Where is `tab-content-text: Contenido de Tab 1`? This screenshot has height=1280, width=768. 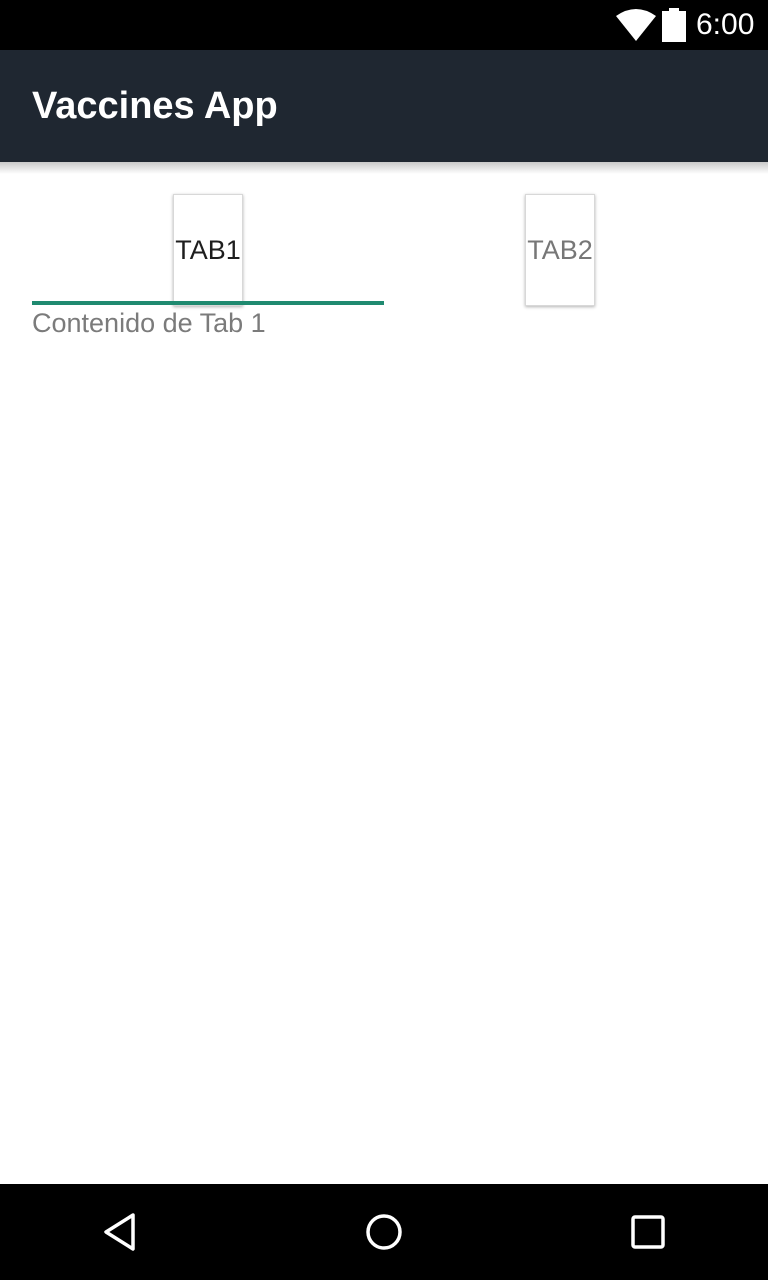
tab-content-text: Contenido de Tab 1 is located at coordinates (149, 323).